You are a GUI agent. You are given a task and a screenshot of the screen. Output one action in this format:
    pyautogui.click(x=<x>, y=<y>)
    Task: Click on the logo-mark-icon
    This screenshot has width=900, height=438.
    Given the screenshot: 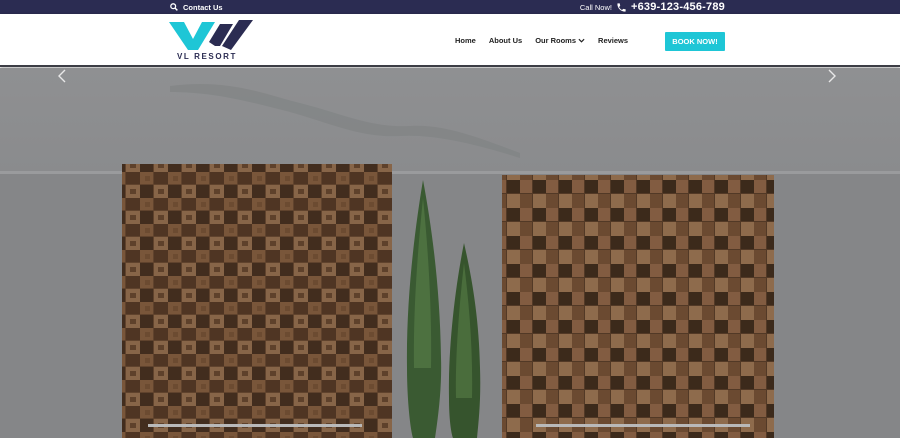 What is the action you would take?
    pyautogui.click(x=211, y=35)
    